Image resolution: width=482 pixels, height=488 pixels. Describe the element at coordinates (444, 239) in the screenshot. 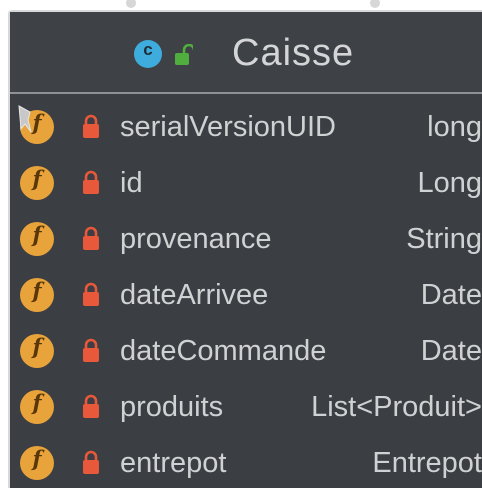

I see `field-type: String` at that location.